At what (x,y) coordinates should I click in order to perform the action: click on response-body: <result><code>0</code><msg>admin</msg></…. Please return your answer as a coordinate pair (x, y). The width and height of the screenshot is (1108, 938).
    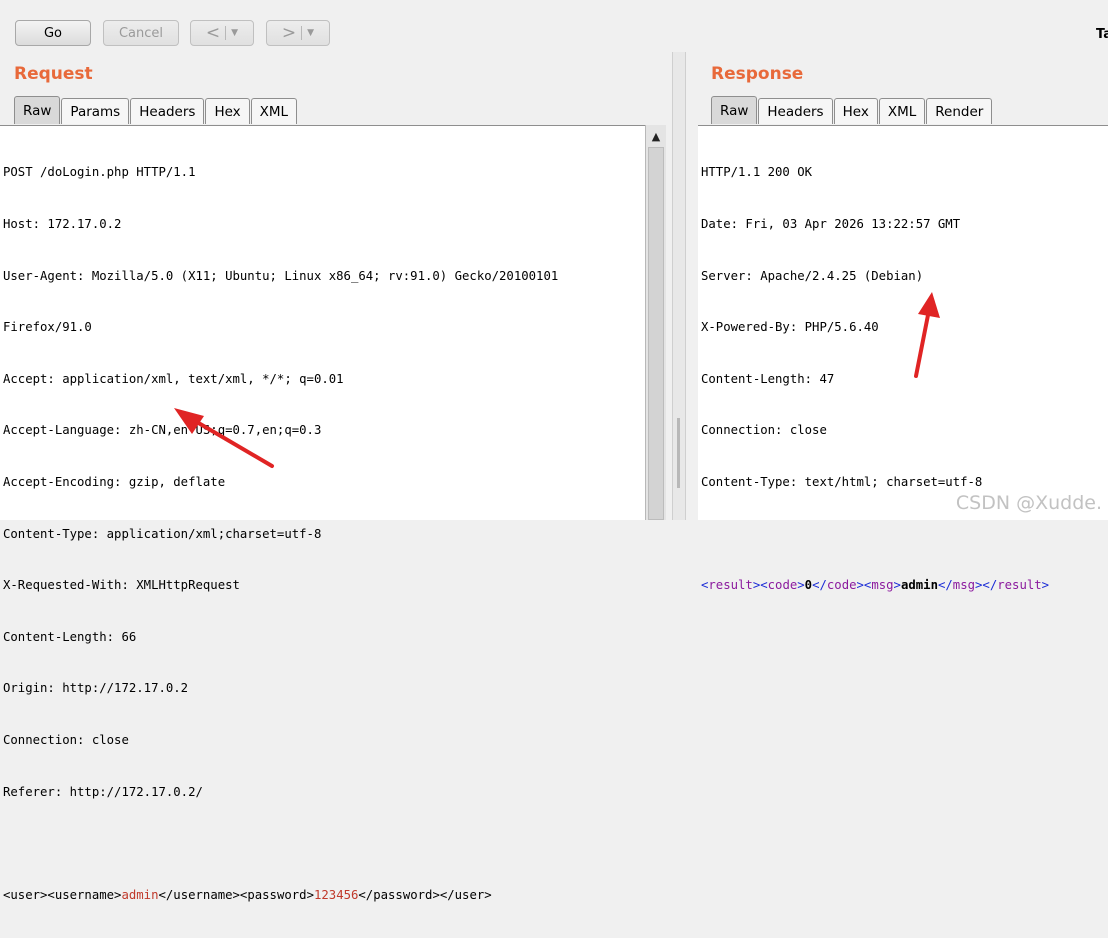
    Looking at the image, I should click on (875, 585).